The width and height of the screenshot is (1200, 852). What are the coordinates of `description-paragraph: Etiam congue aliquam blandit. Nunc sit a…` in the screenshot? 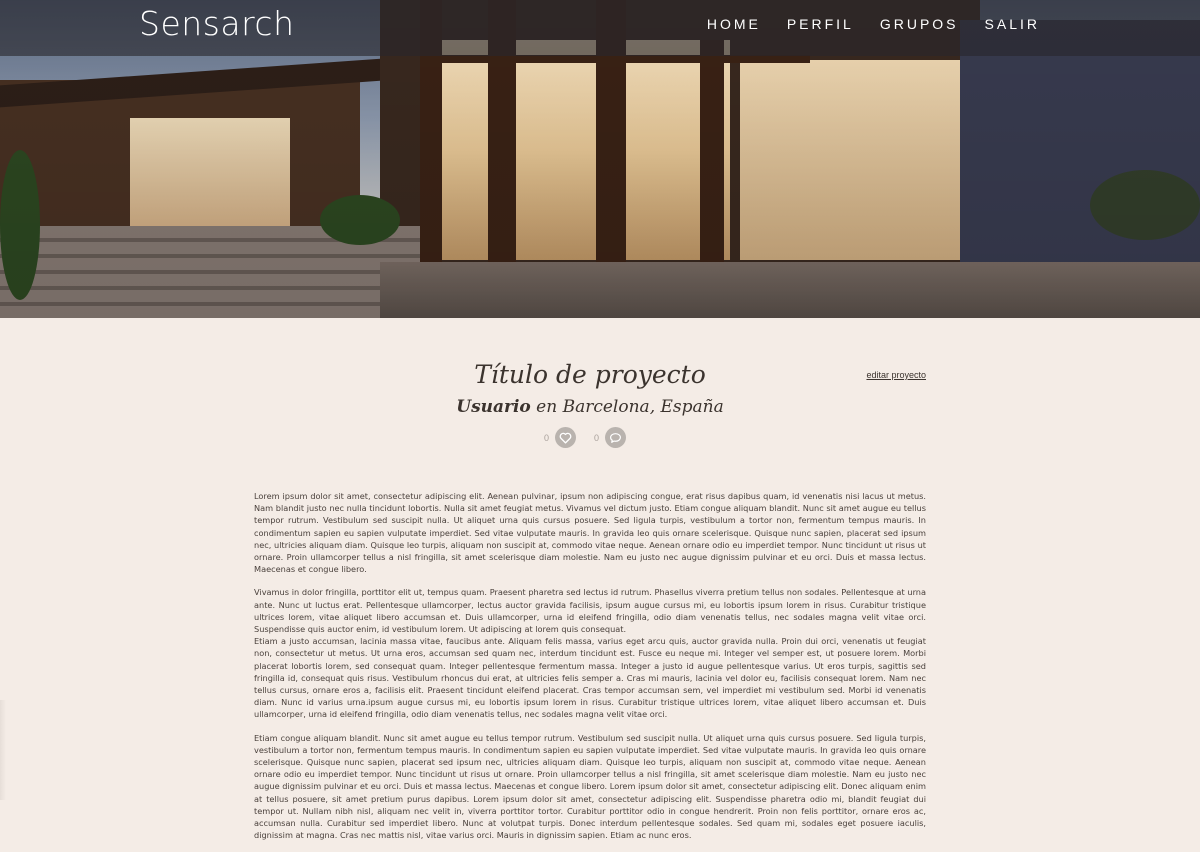 It's located at (590, 786).